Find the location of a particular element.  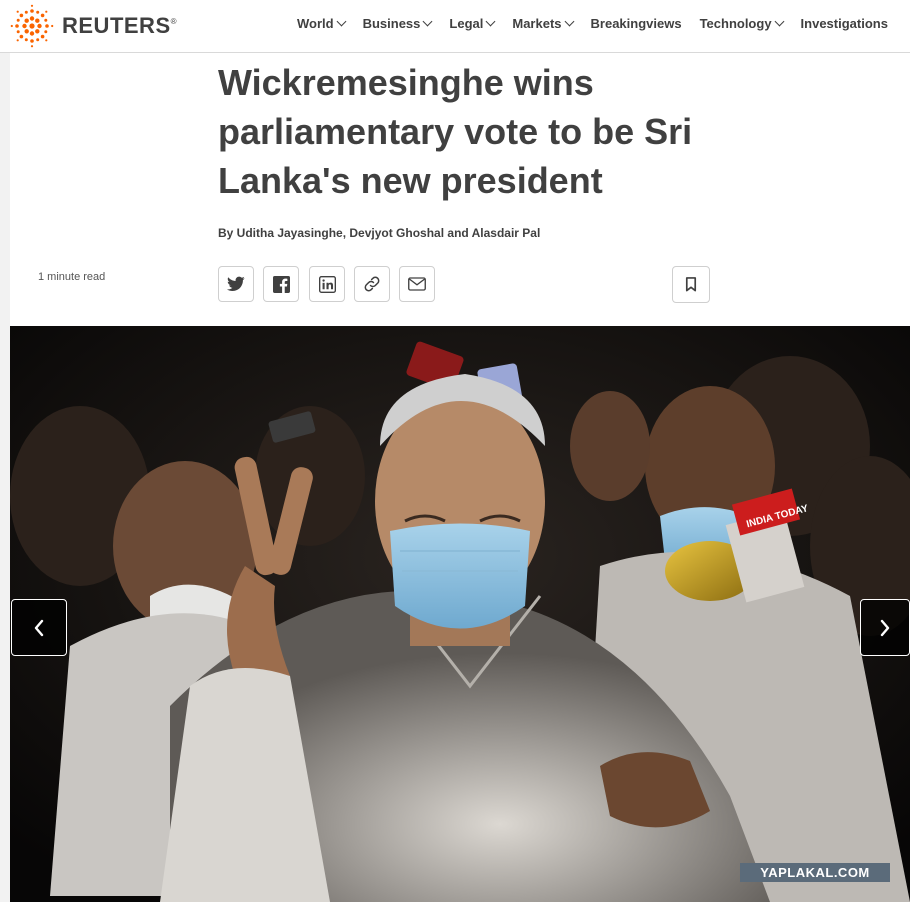

bookmark-button is located at coordinates (691, 284).